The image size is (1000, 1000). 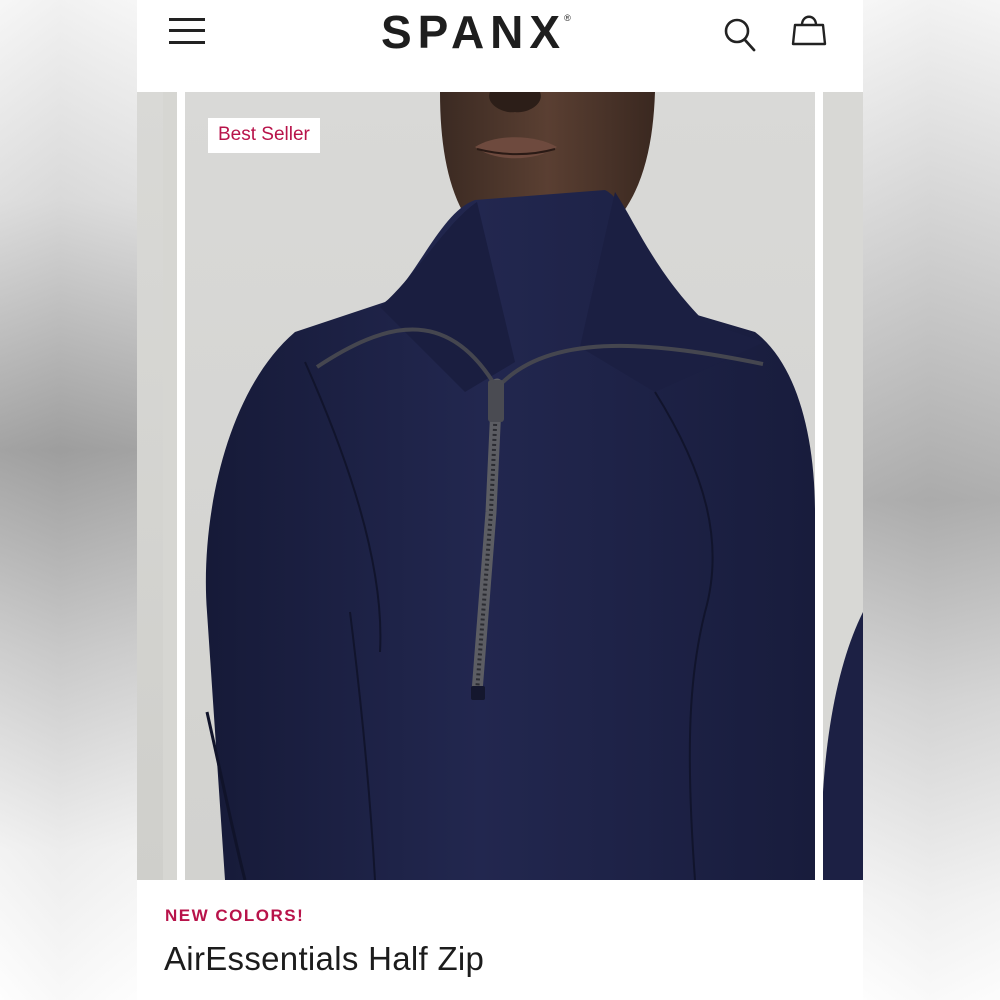 I want to click on product-info: NEW COLORS! AirEssentials Half Zip, so click(x=500, y=940).